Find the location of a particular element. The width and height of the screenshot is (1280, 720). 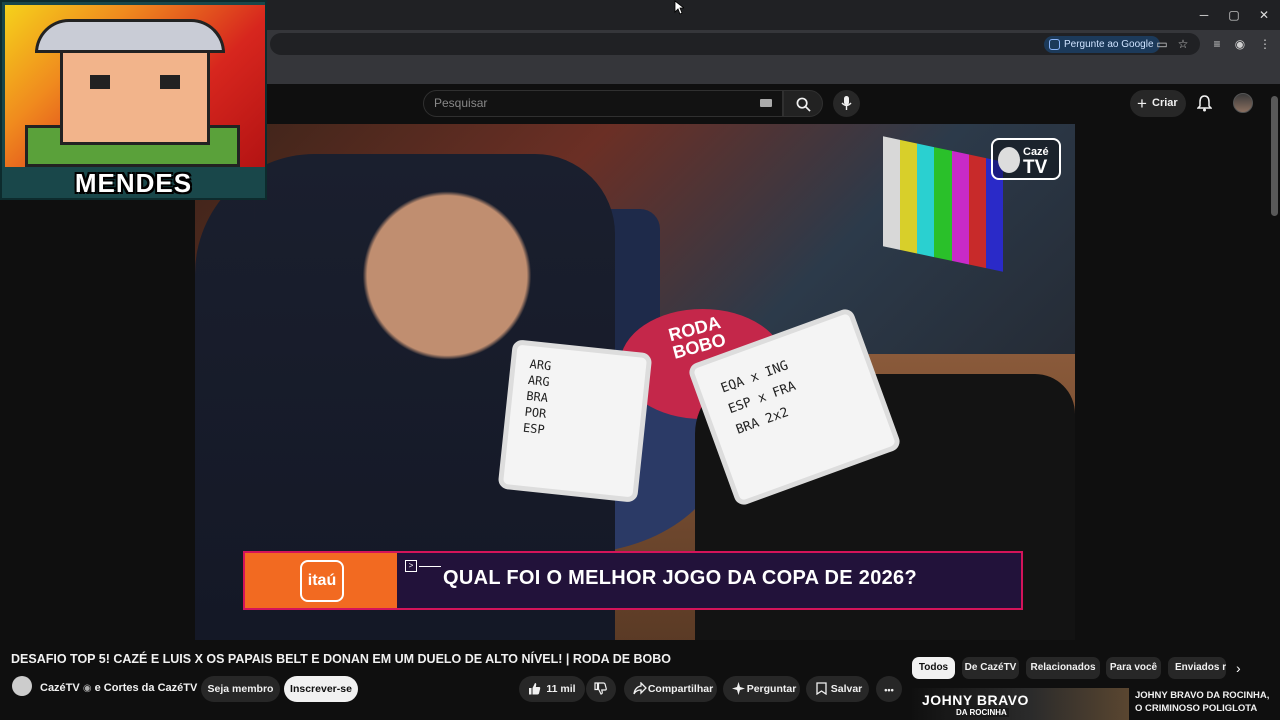

tv-color-bars is located at coordinates (943, 204).